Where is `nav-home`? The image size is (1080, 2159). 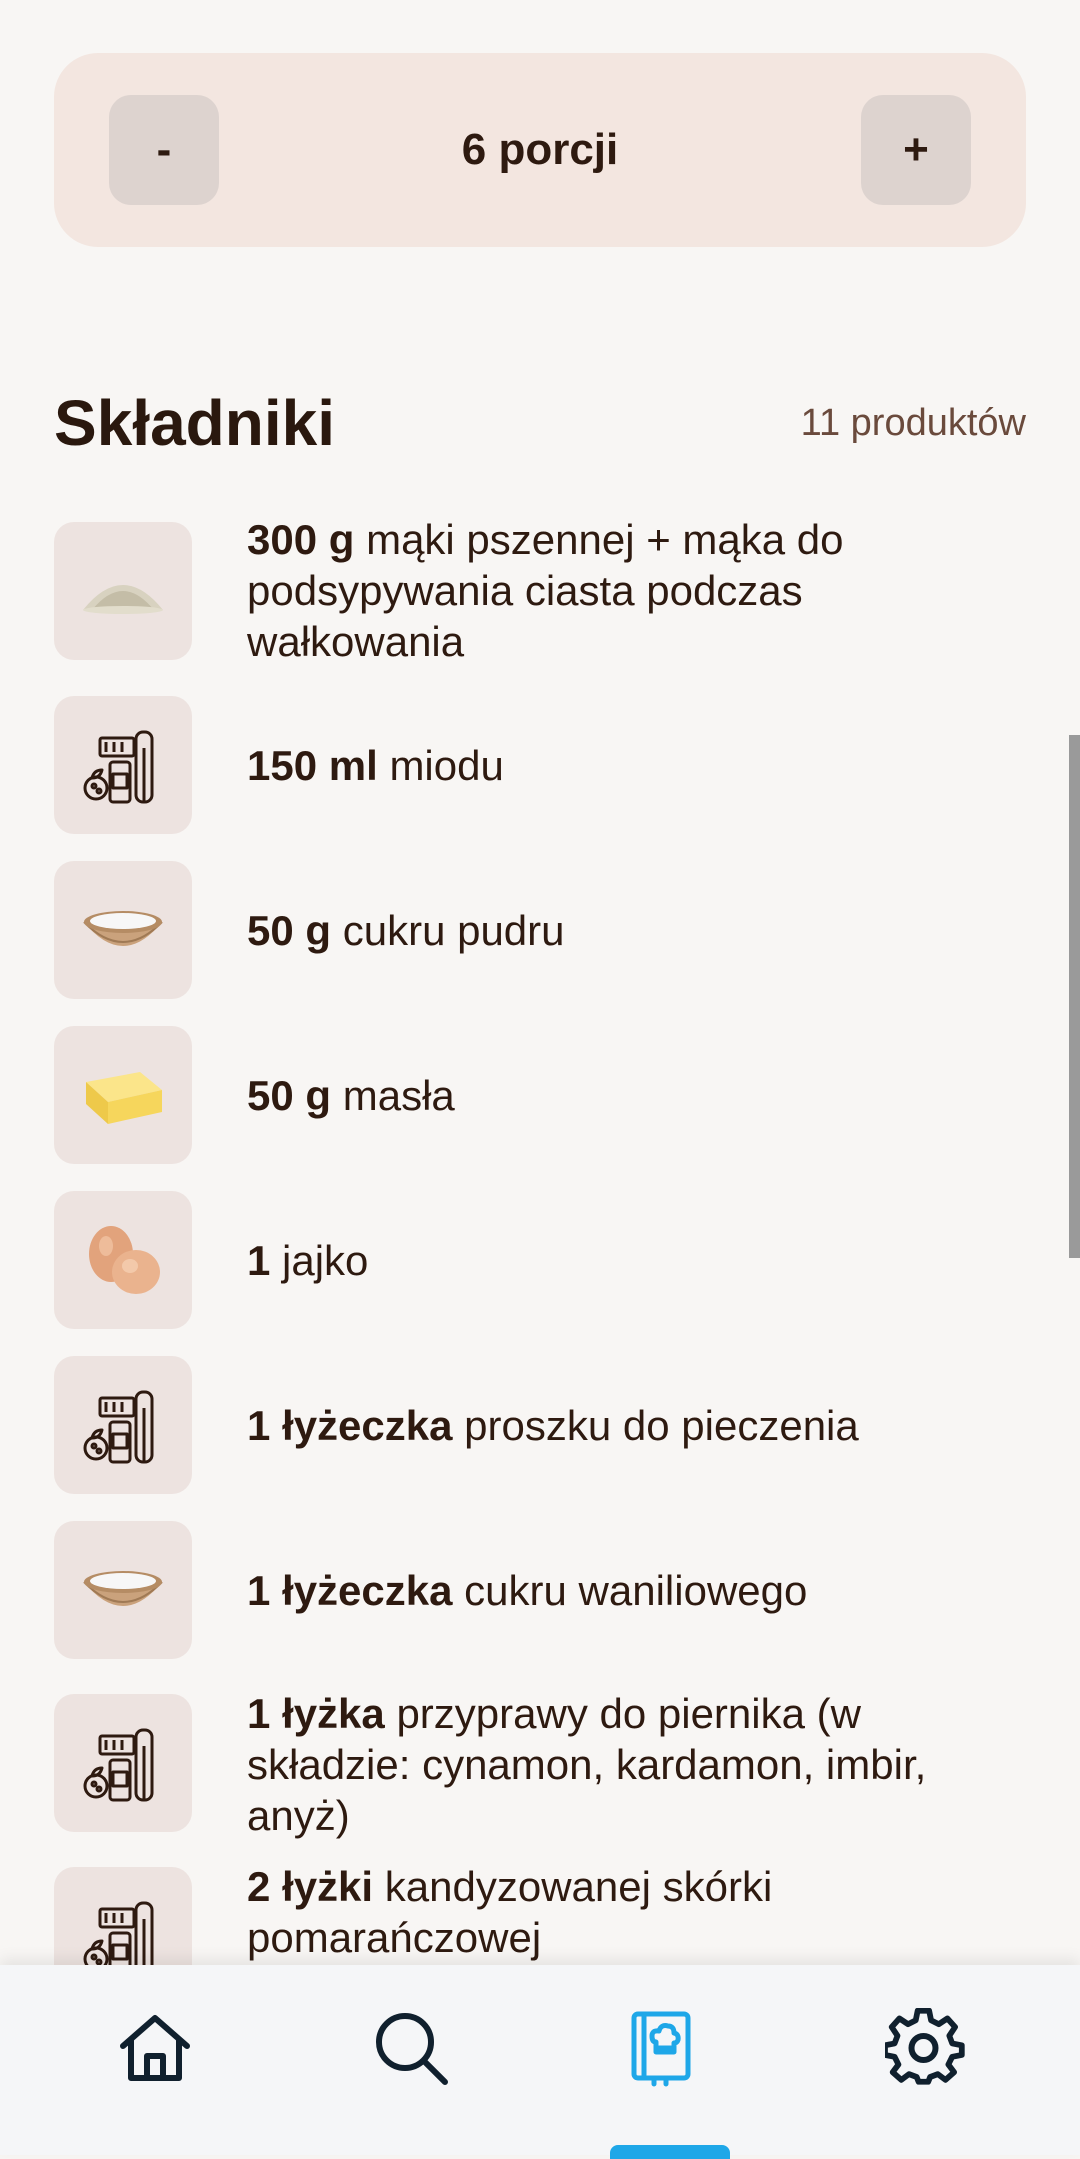
nav-home is located at coordinates (155, 2048).